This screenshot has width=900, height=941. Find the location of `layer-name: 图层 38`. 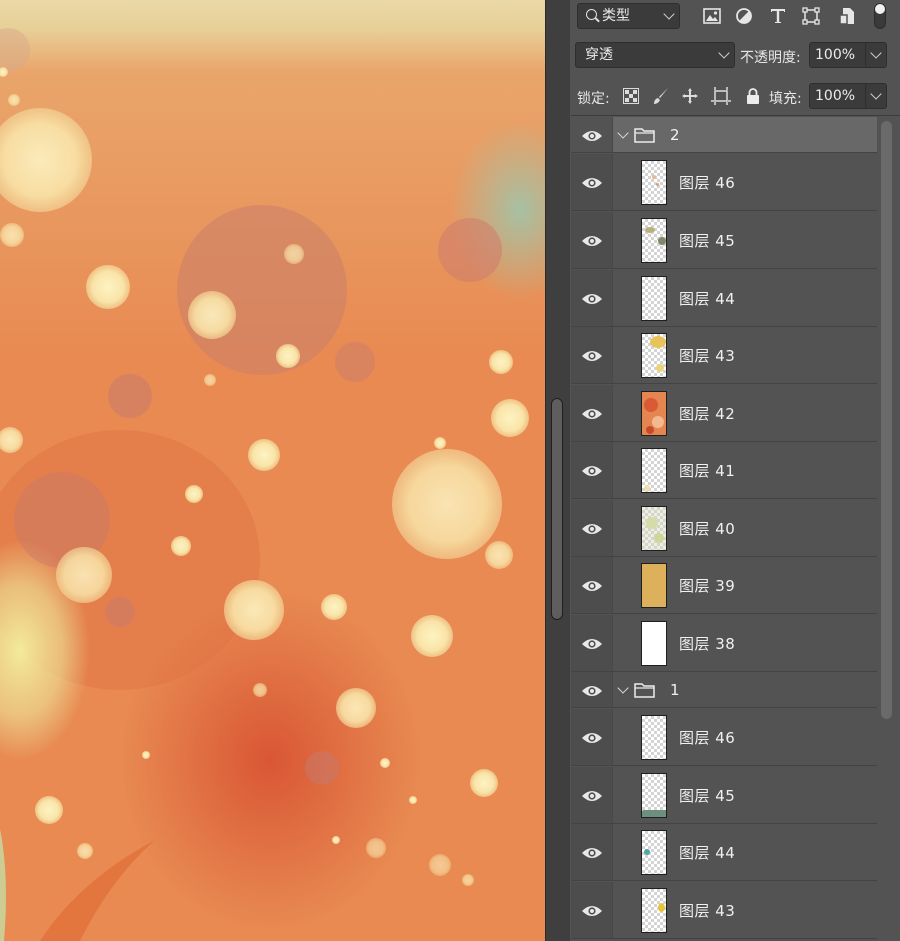

layer-name: 图层 38 is located at coordinates (707, 644).